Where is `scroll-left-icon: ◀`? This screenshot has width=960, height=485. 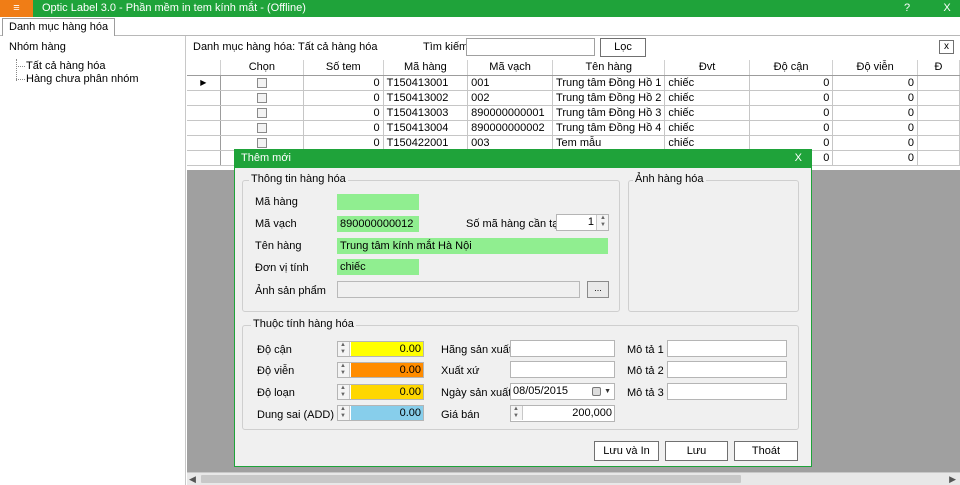
scroll-left-icon: ◀ is located at coordinates (192, 479).